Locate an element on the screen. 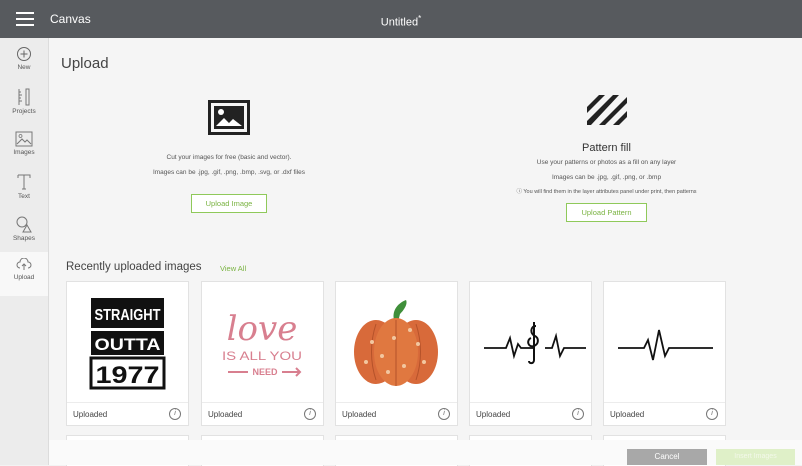  sidebar-item-upload: Upload is located at coordinates (24, 274).